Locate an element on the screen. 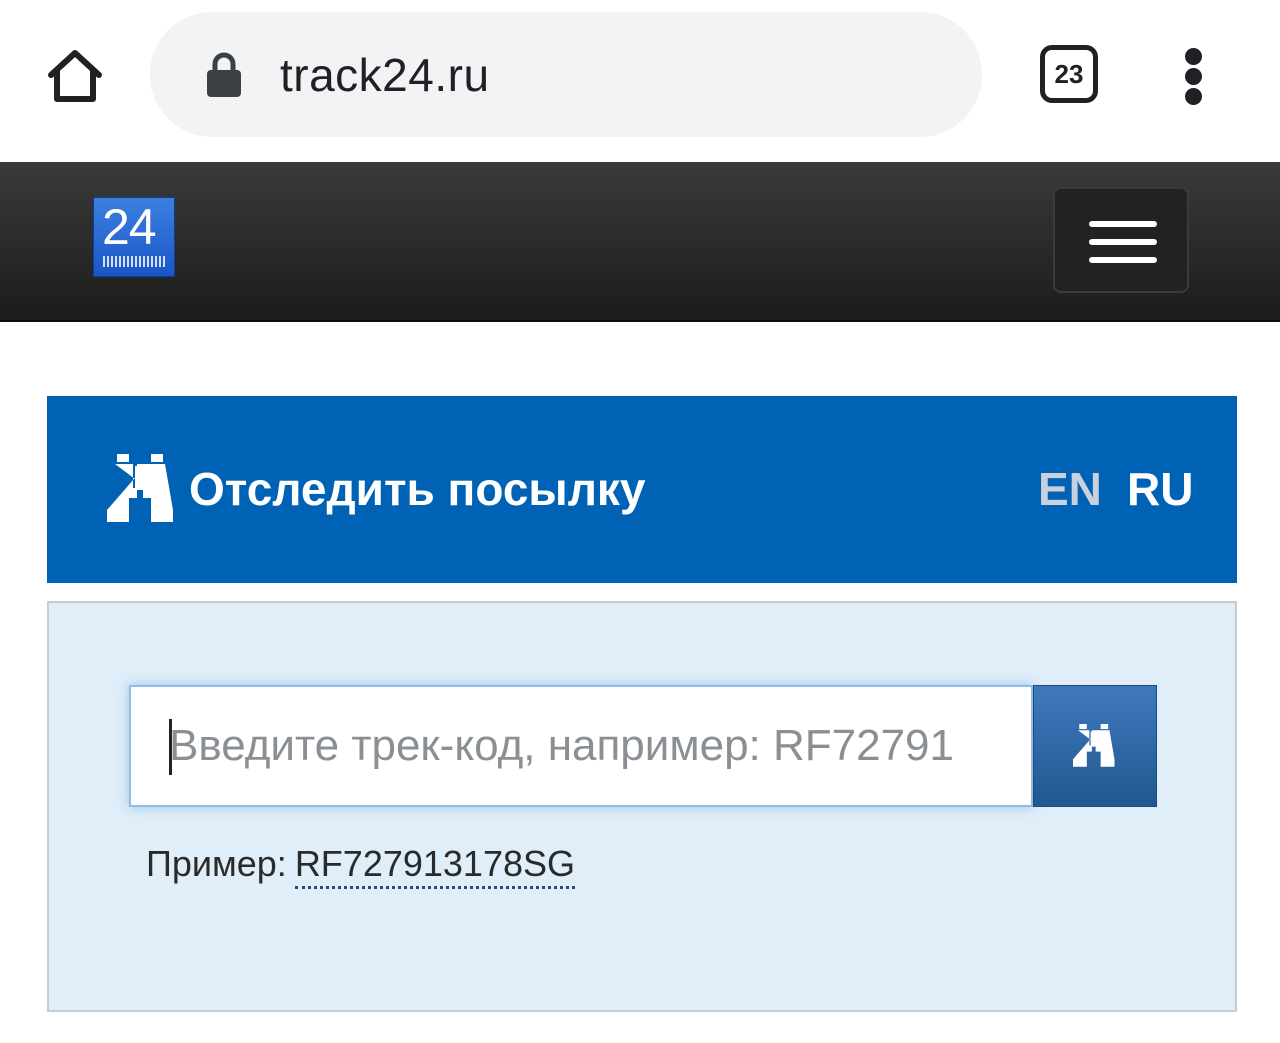 Image resolution: width=1280 pixels, height=1043 pixels. text-caret is located at coordinates (170, 747).